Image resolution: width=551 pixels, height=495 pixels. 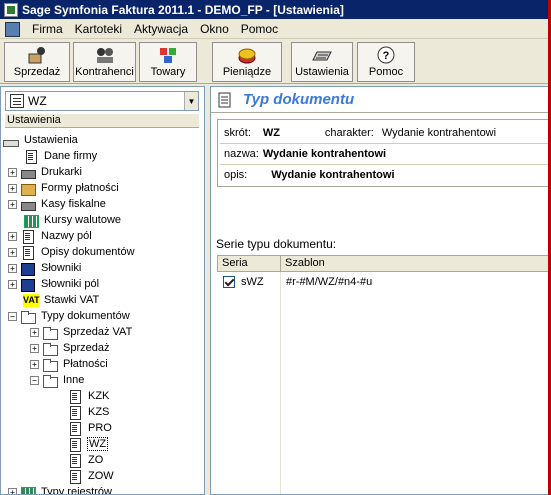 I want to click on help-icon: ?, so click(x=386, y=55).